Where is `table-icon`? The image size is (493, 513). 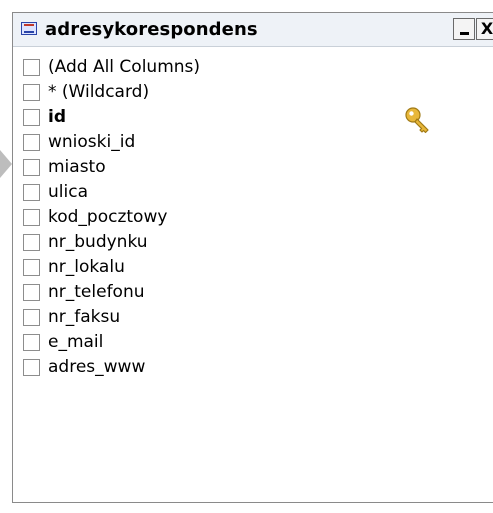
table-icon is located at coordinates (29, 28).